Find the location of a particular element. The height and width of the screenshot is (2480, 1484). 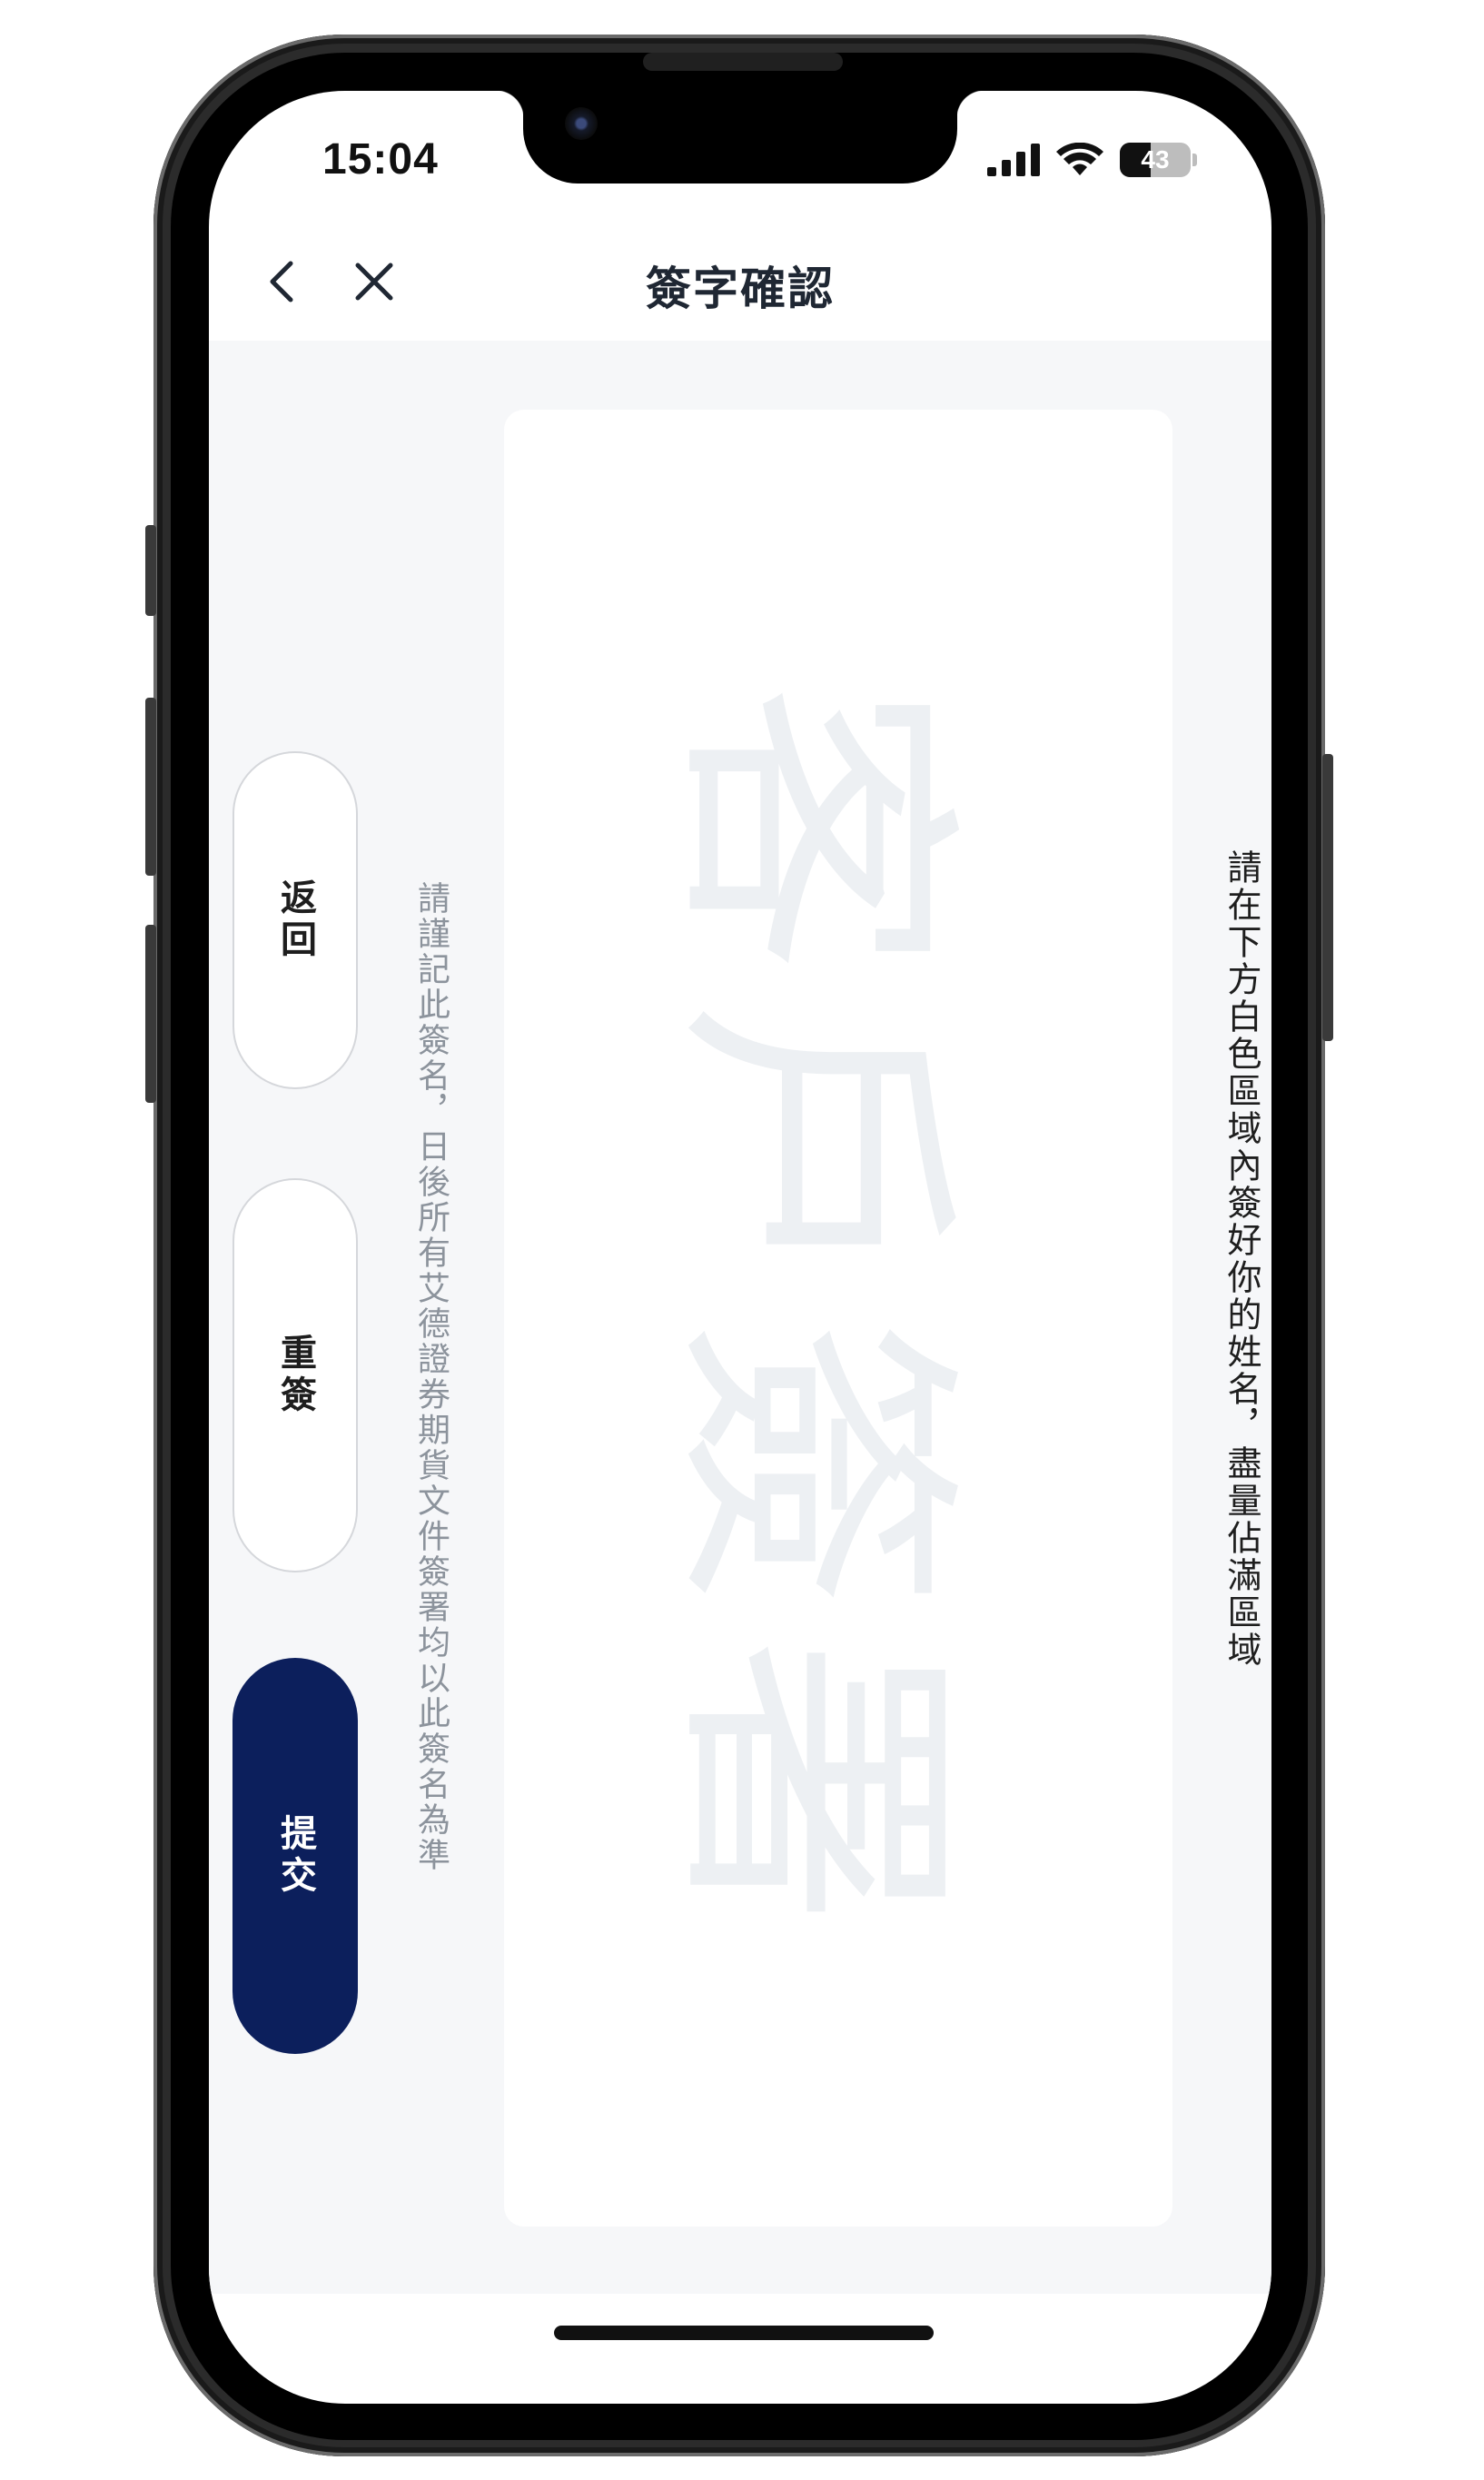

speaker-grille is located at coordinates (743, 62).